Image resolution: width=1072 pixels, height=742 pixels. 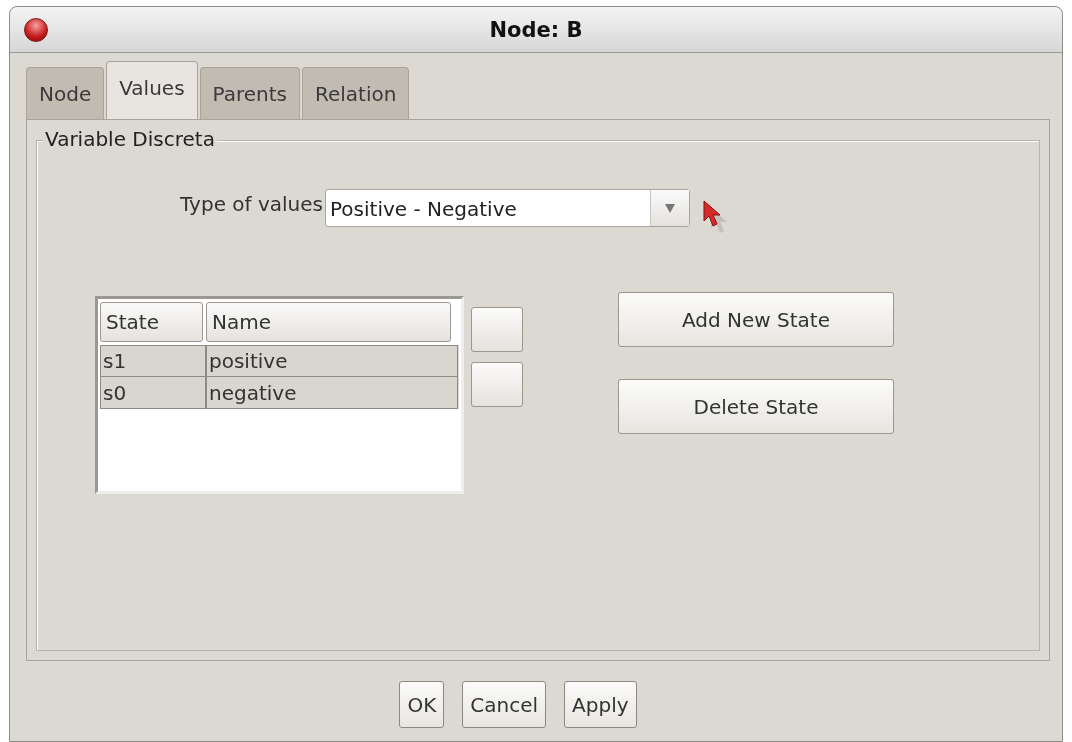 What do you see at coordinates (151, 322) in the screenshot?
I see `column-header: State` at bounding box center [151, 322].